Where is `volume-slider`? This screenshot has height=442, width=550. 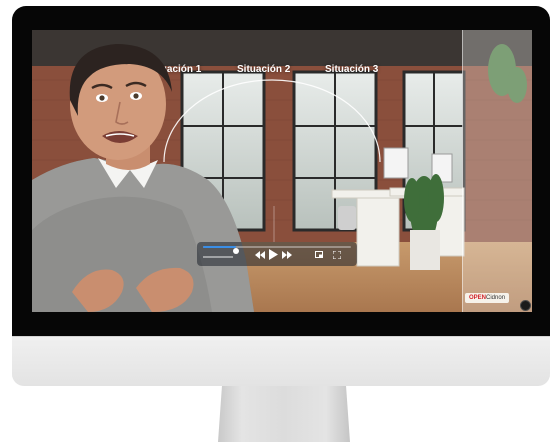
volume-slider is located at coordinates (218, 257).